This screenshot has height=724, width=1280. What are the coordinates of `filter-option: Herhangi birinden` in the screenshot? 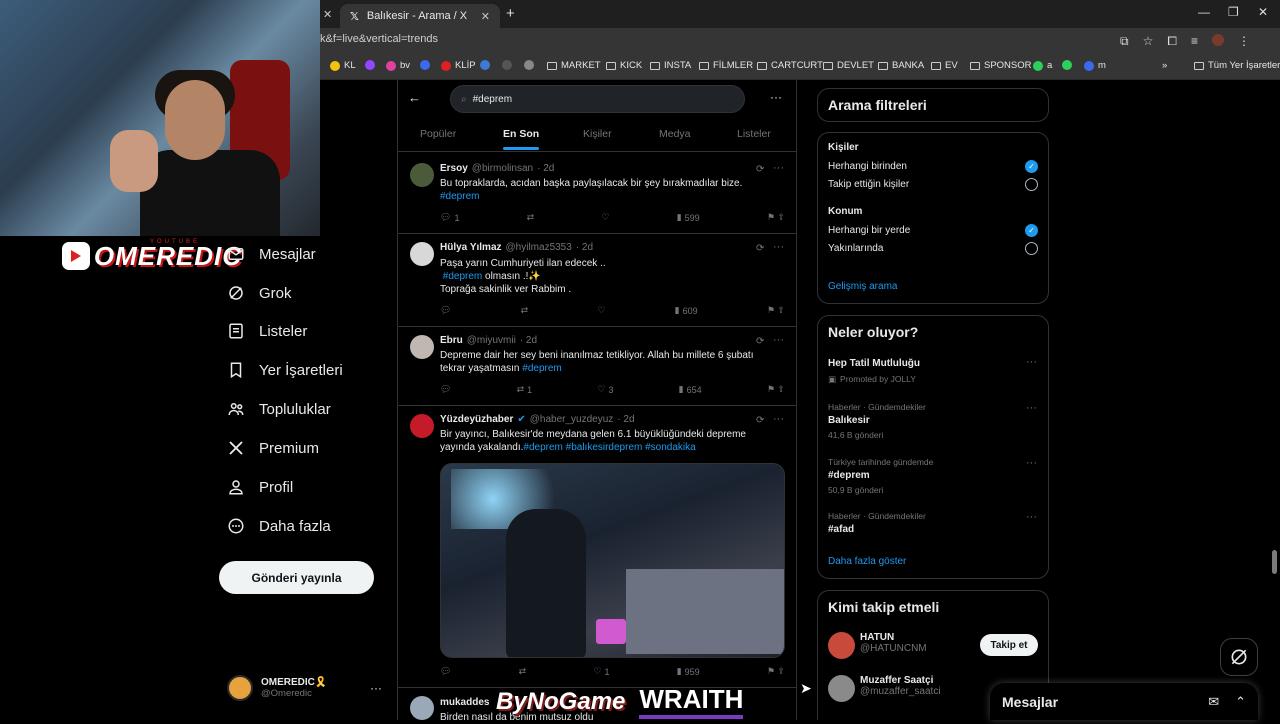 It's located at (867, 166).